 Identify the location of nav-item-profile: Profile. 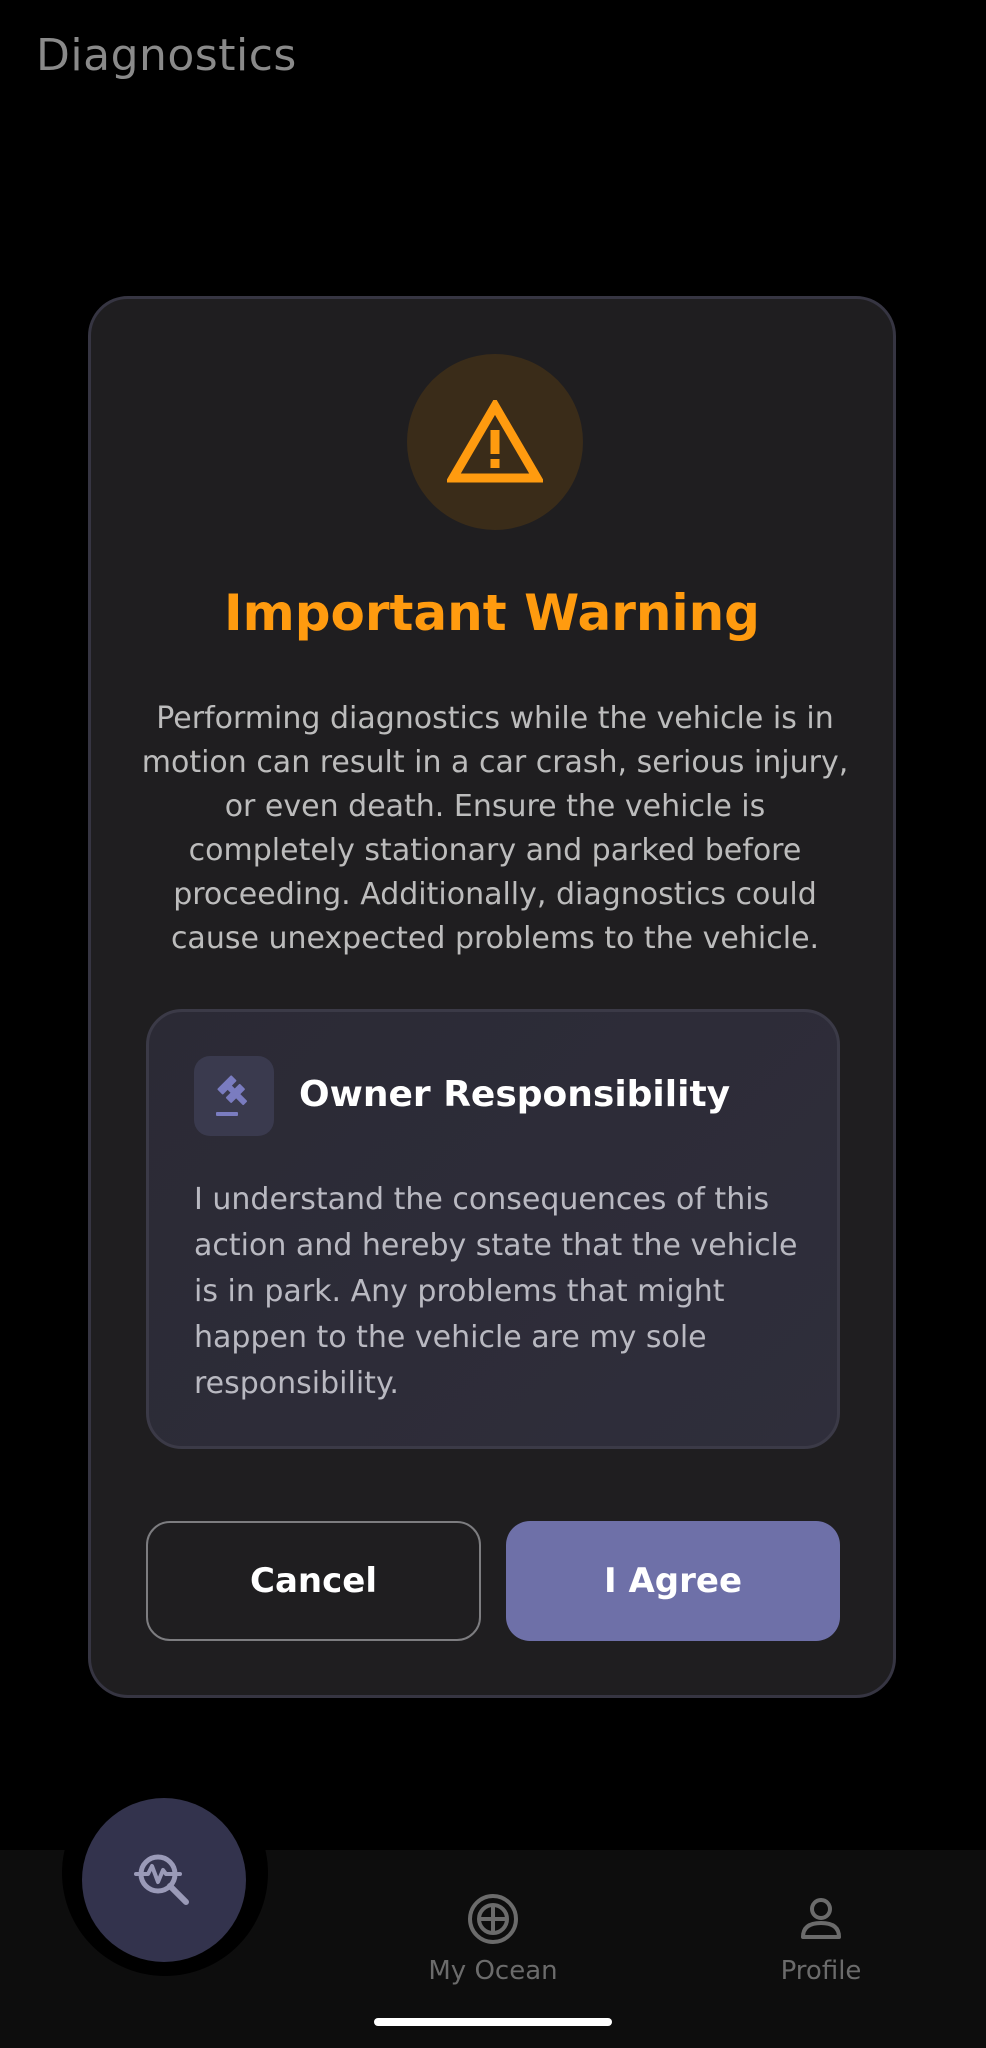
(821, 1939).